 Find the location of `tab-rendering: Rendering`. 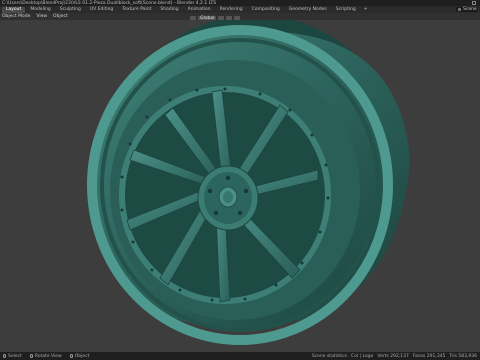

tab-rendering: Rendering is located at coordinates (231, 10).